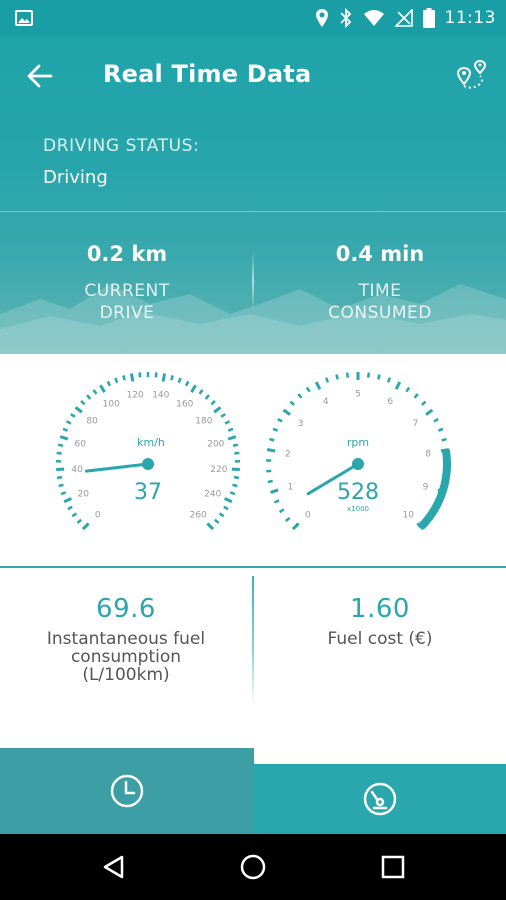 The image size is (506, 900). Describe the element at coordinates (80, 444) in the screenshot. I see `speed-tick-label: 60` at that location.